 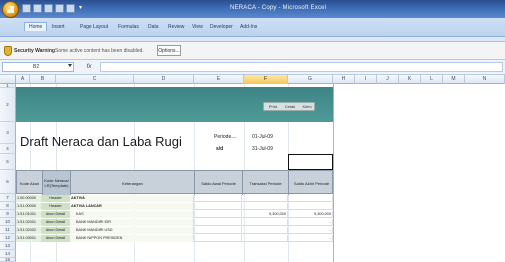 I want to click on row-header: 3, so click(x=8, y=133).